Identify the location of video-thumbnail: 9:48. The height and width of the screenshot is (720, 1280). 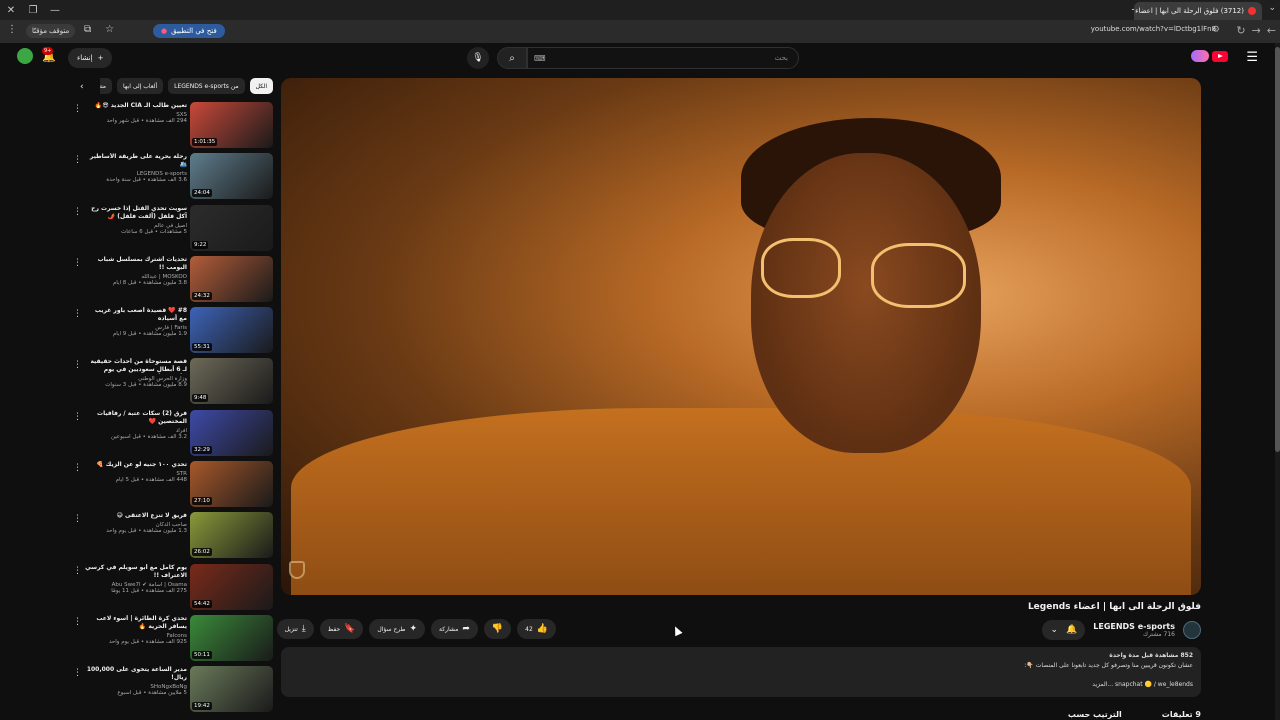
(231, 381).